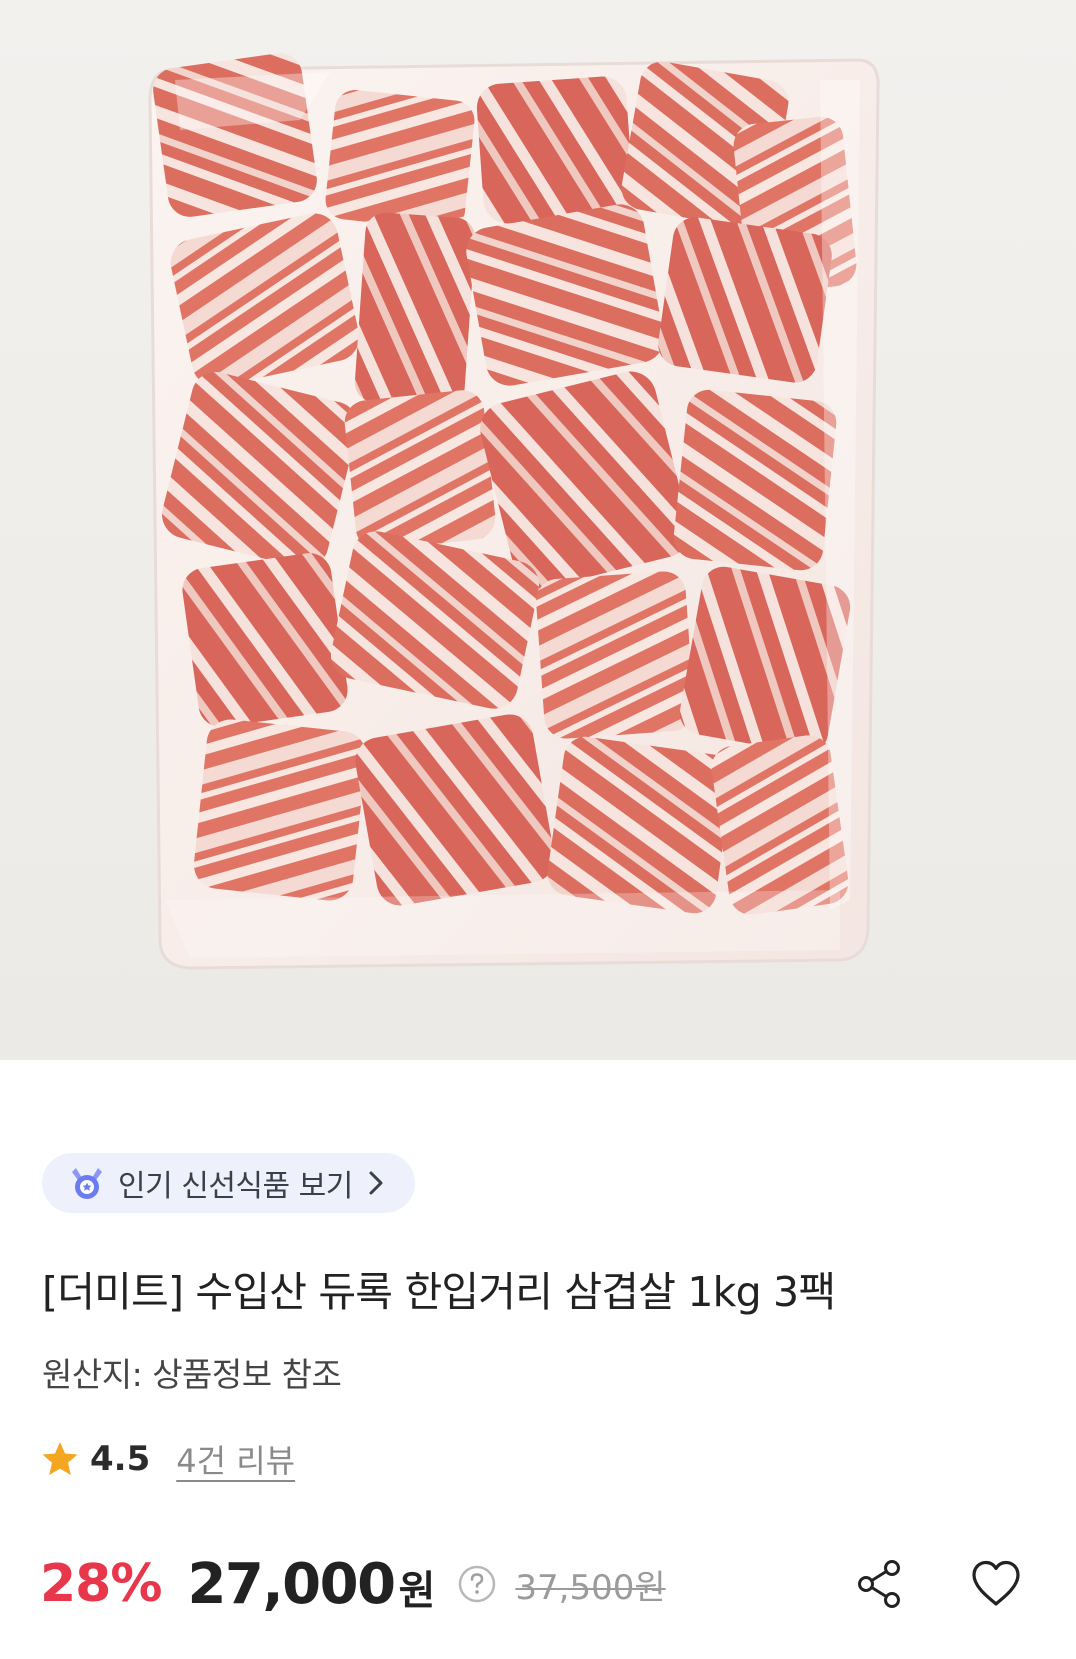 The height and width of the screenshot is (1659, 1076). What do you see at coordinates (996, 1584) in the screenshot?
I see `heart-outline-icon` at bounding box center [996, 1584].